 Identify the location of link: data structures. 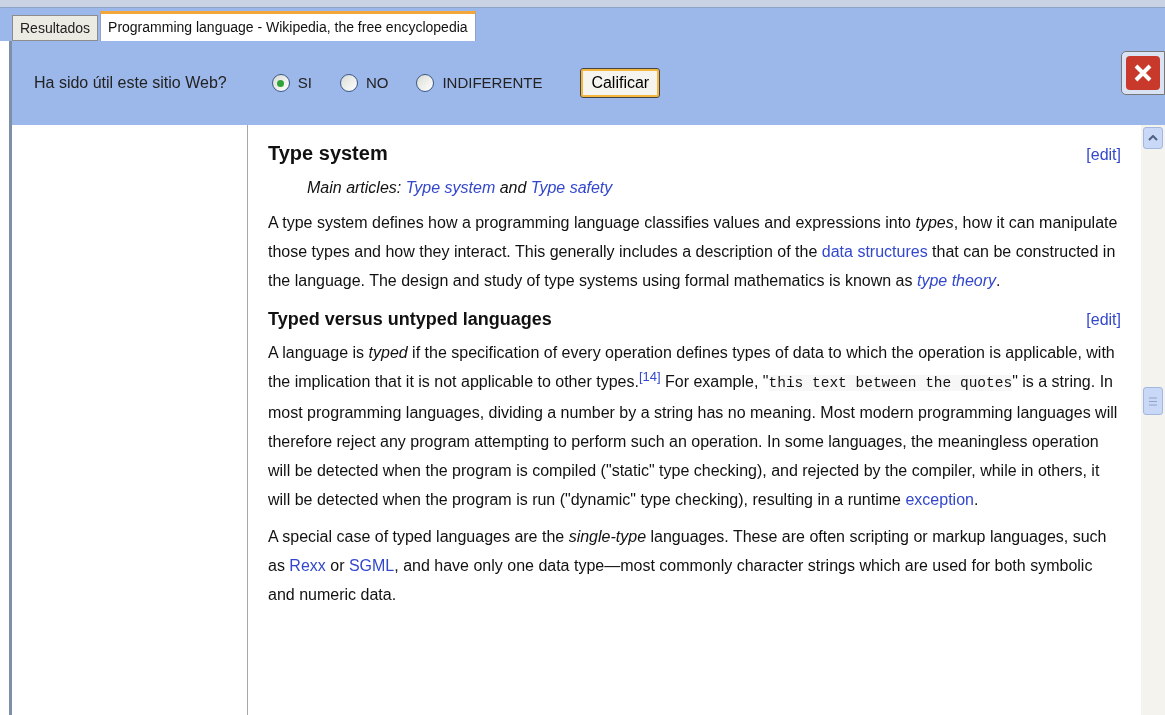
(874, 251).